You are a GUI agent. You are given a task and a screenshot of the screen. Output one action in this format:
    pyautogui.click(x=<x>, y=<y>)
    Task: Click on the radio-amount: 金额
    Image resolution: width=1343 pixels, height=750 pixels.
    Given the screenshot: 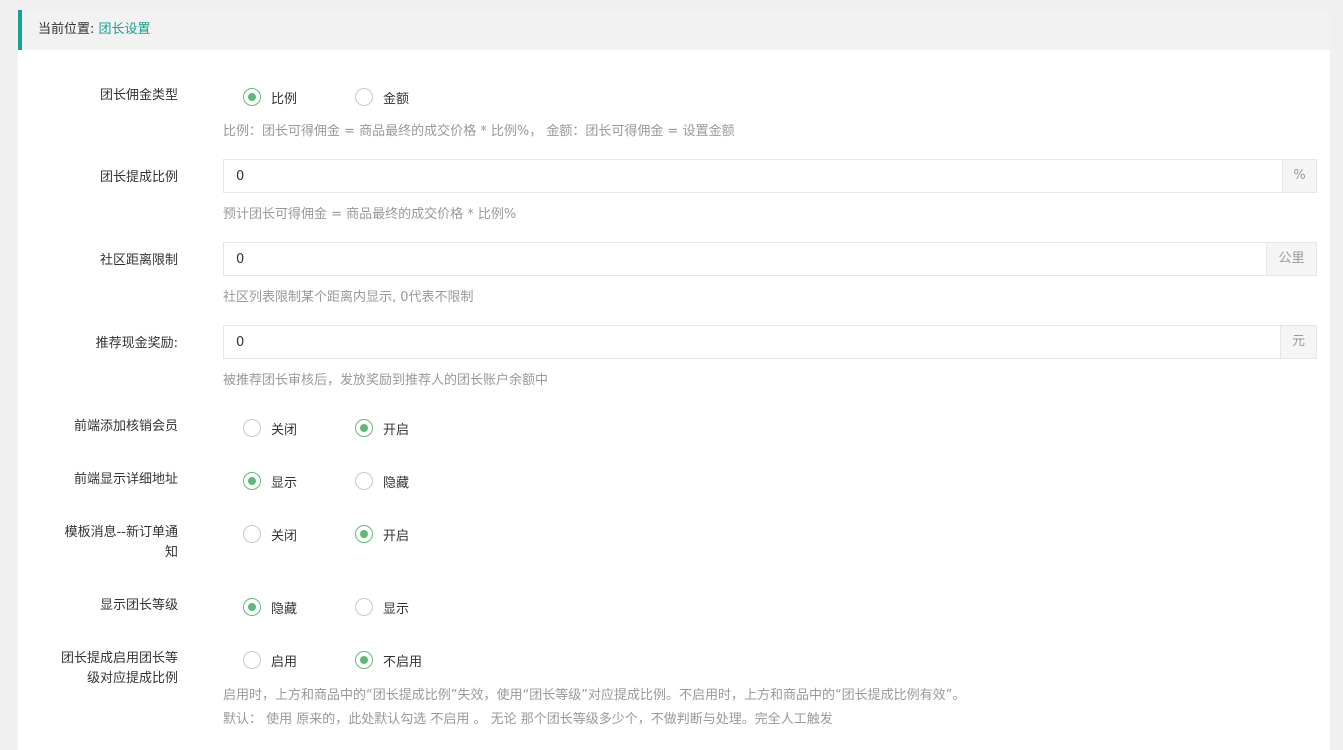 What is the action you would take?
    pyautogui.click(x=382, y=97)
    